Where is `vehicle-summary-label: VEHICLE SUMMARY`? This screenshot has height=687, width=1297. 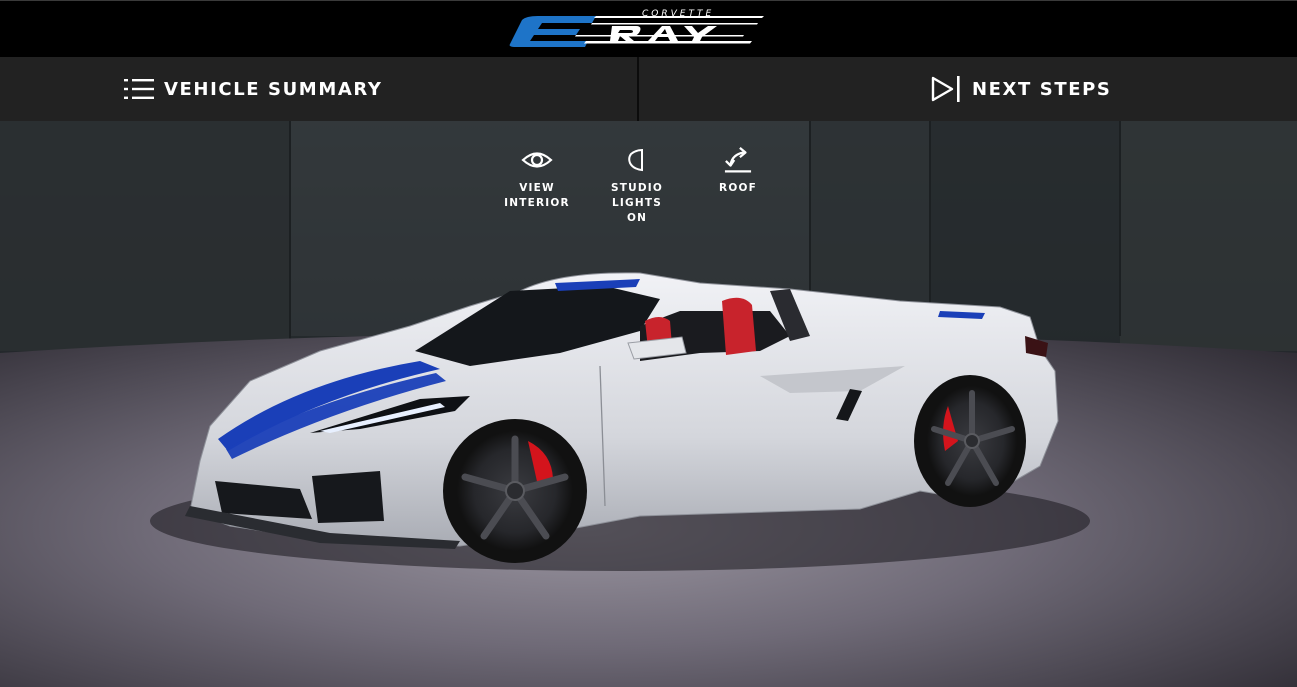 vehicle-summary-label: VEHICLE SUMMARY is located at coordinates (273, 89).